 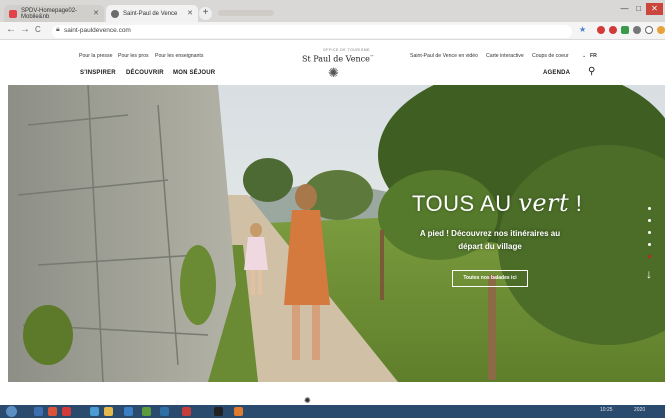 I want to click on scroll-down-arrow-icon: ↓, so click(x=649, y=274).